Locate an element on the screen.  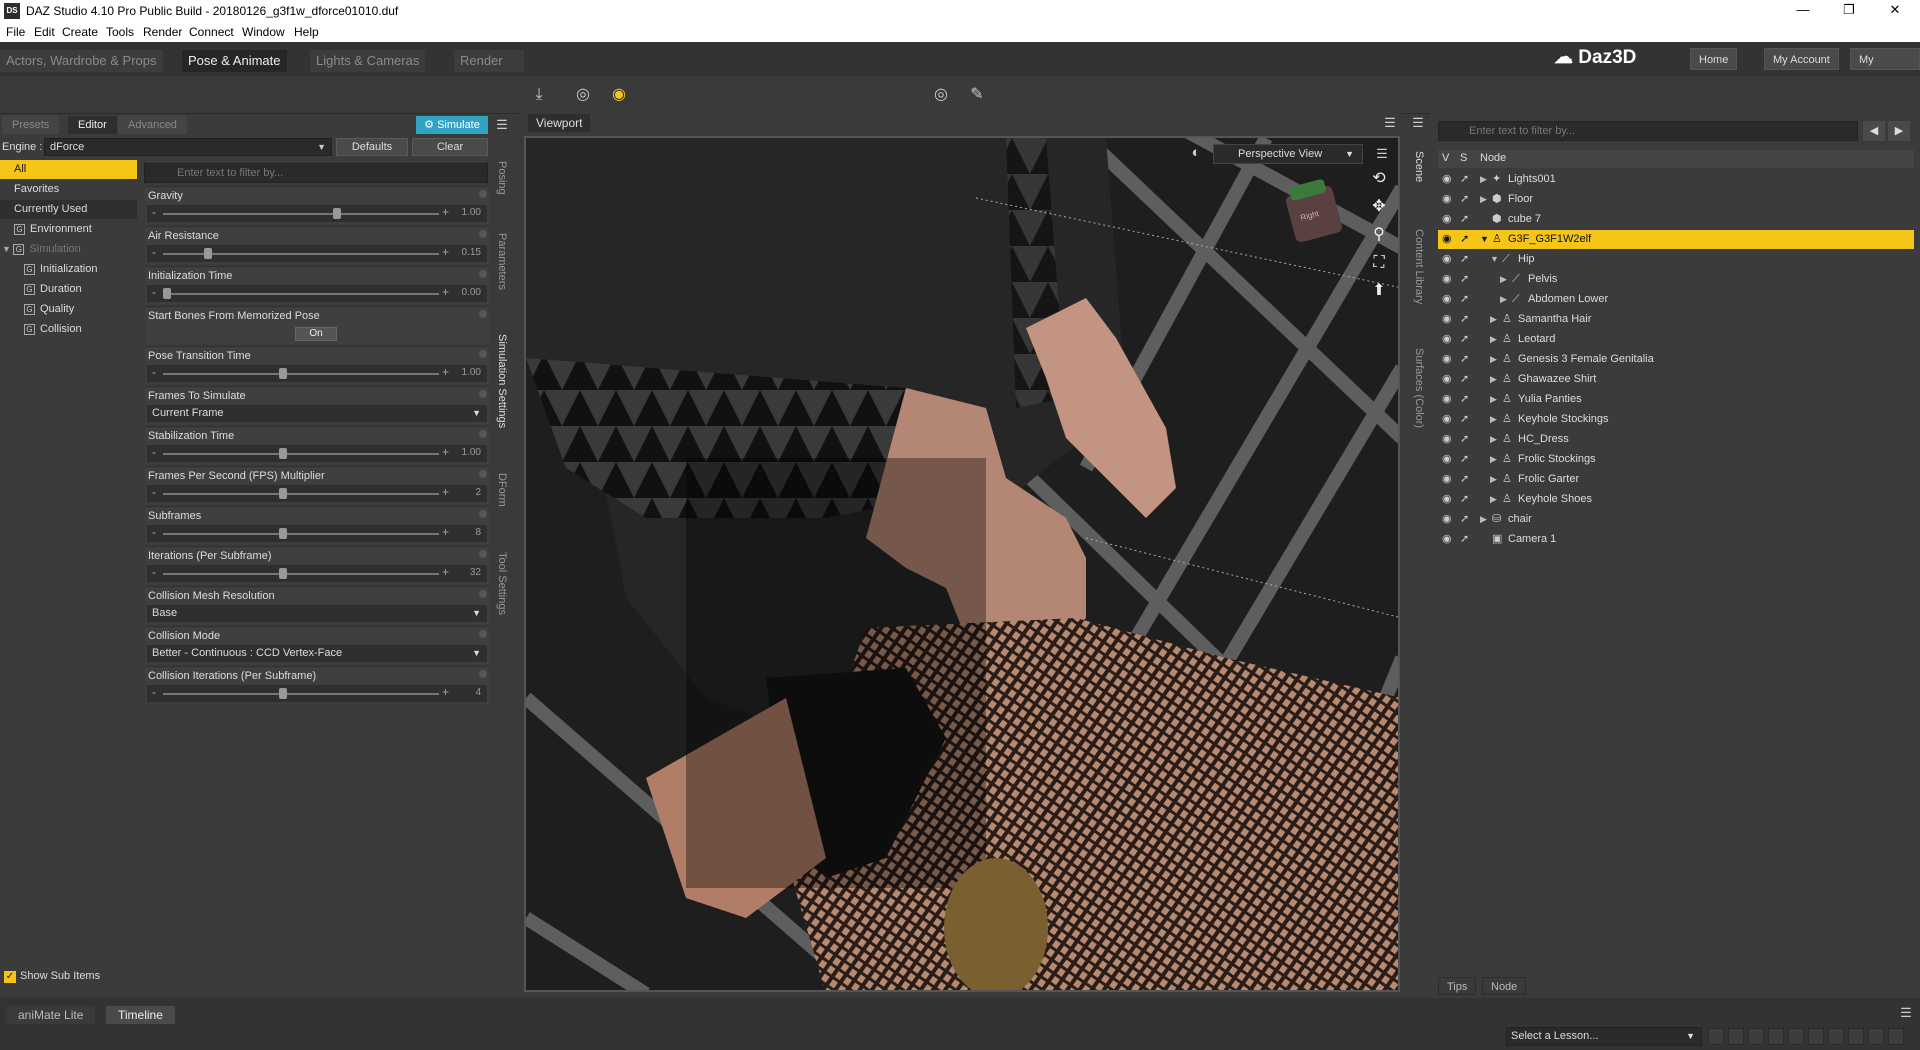
property-value: 32 is located at coordinates (475, 572).